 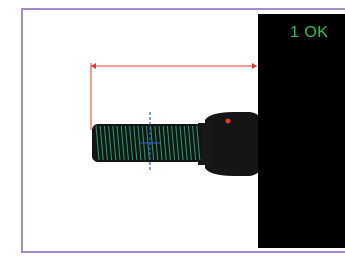 What do you see at coordinates (93, 66) in the screenshot?
I see `measure-arrow-left` at bounding box center [93, 66].